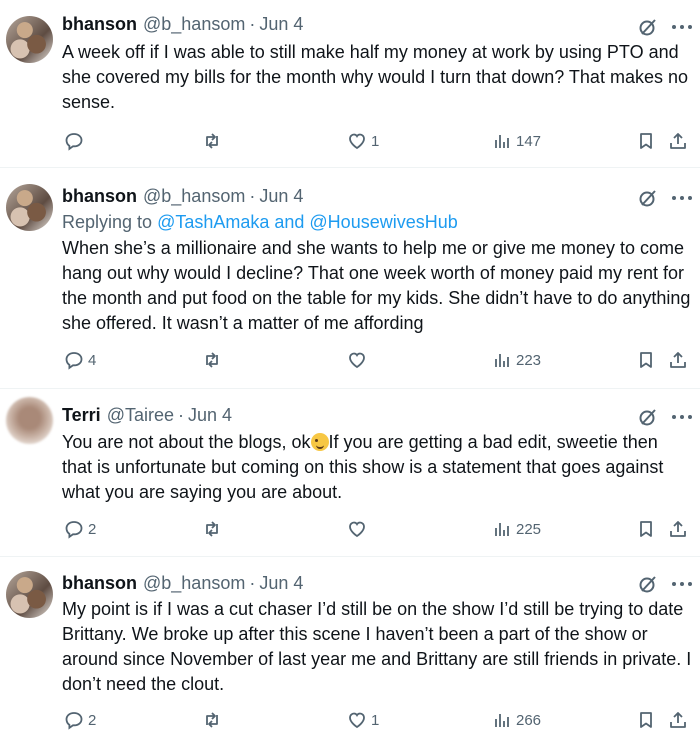 Image resolution: width=700 pixels, height=756 pixels. I want to click on action-bar: 2 225, so click(377, 531).